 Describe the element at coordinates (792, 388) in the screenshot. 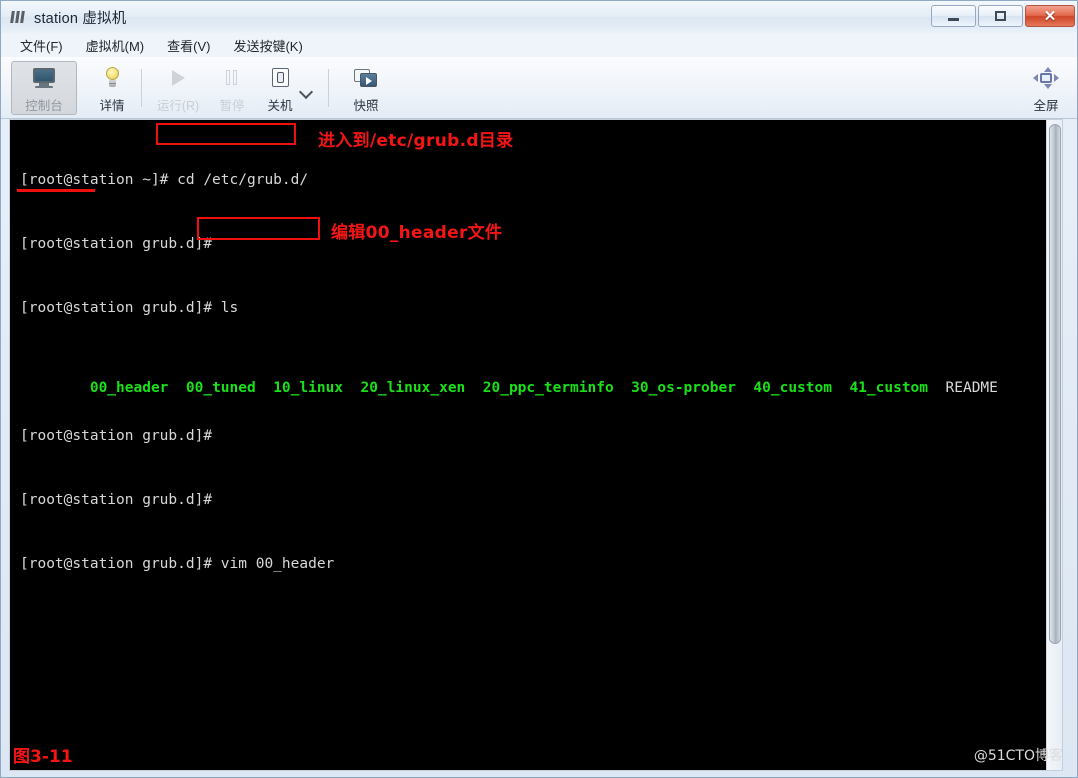

I see `ls-entry-40-custom: 40_custom` at that location.